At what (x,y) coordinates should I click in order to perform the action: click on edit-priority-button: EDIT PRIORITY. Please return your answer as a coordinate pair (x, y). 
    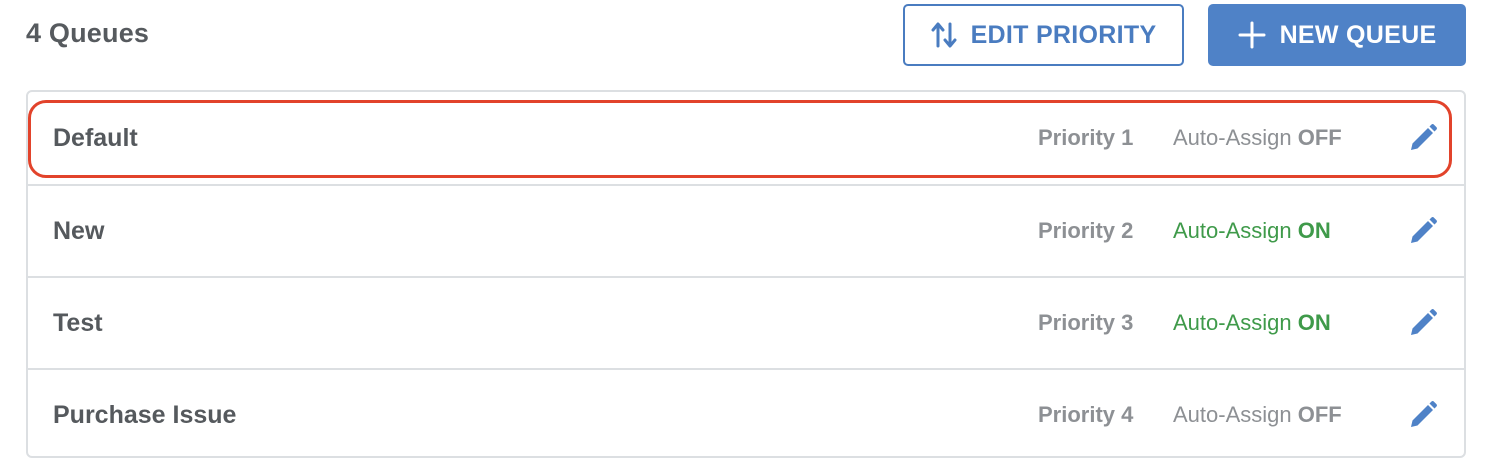
    Looking at the image, I should click on (1043, 35).